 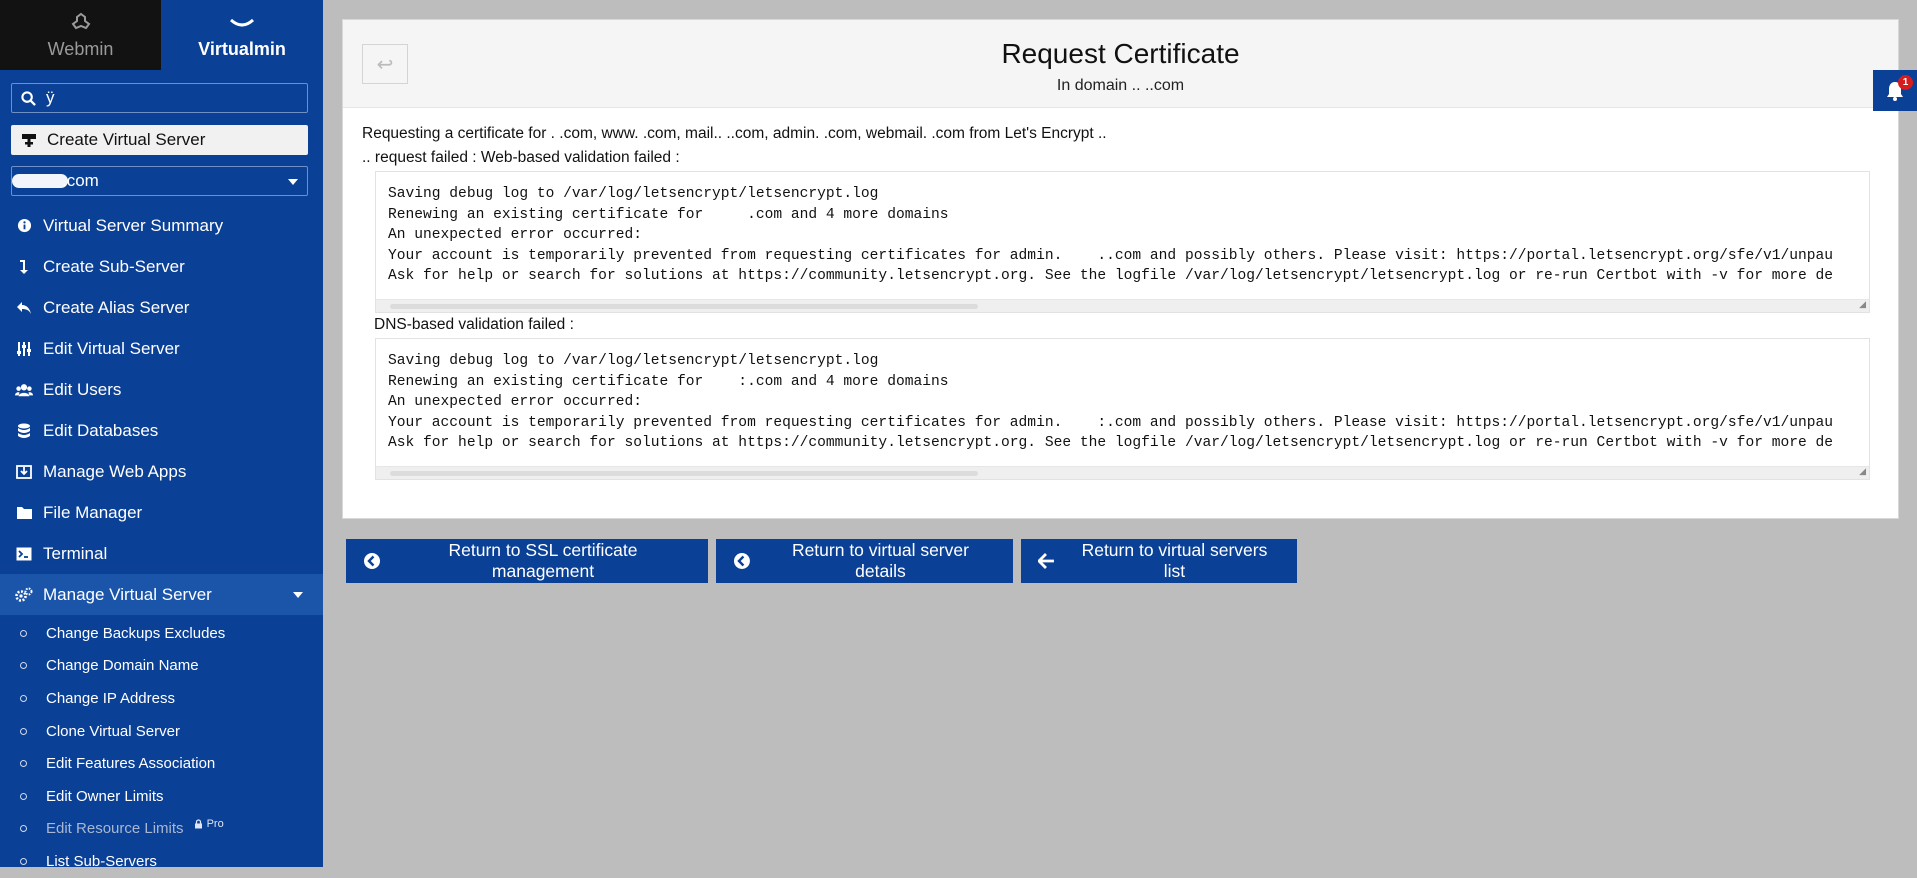 I want to click on arrow-left-icon, so click(x=1046, y=561).